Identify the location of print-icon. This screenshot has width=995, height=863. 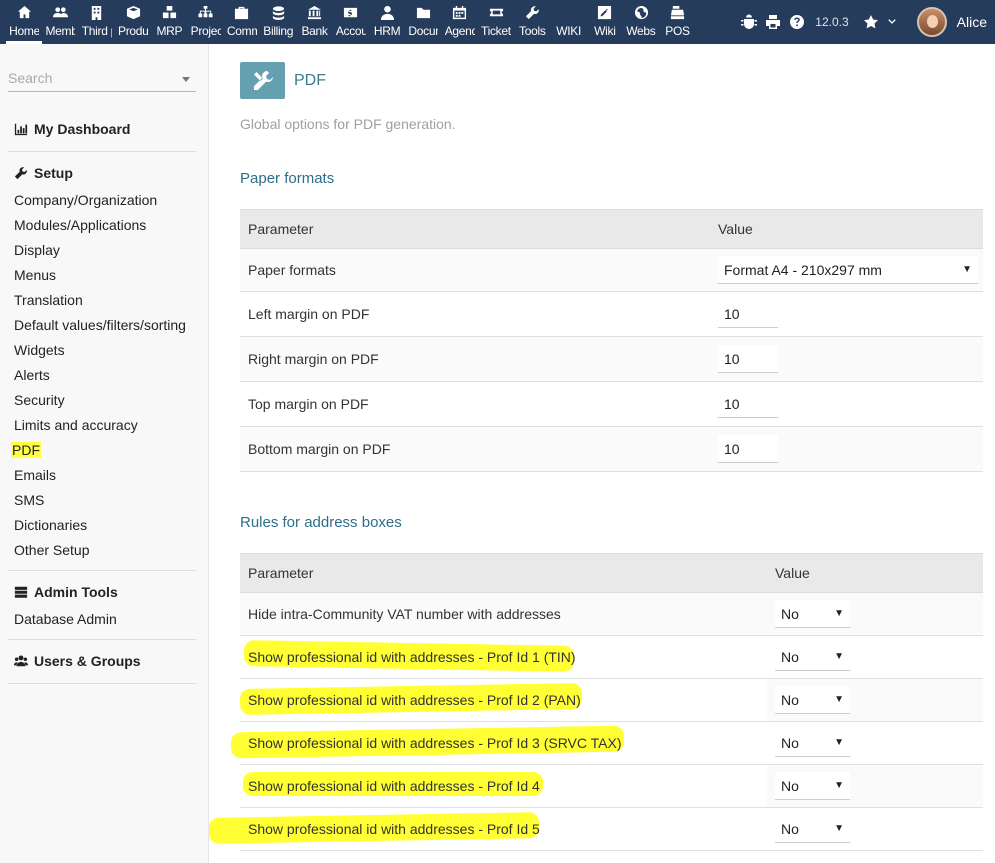
(773, 22).